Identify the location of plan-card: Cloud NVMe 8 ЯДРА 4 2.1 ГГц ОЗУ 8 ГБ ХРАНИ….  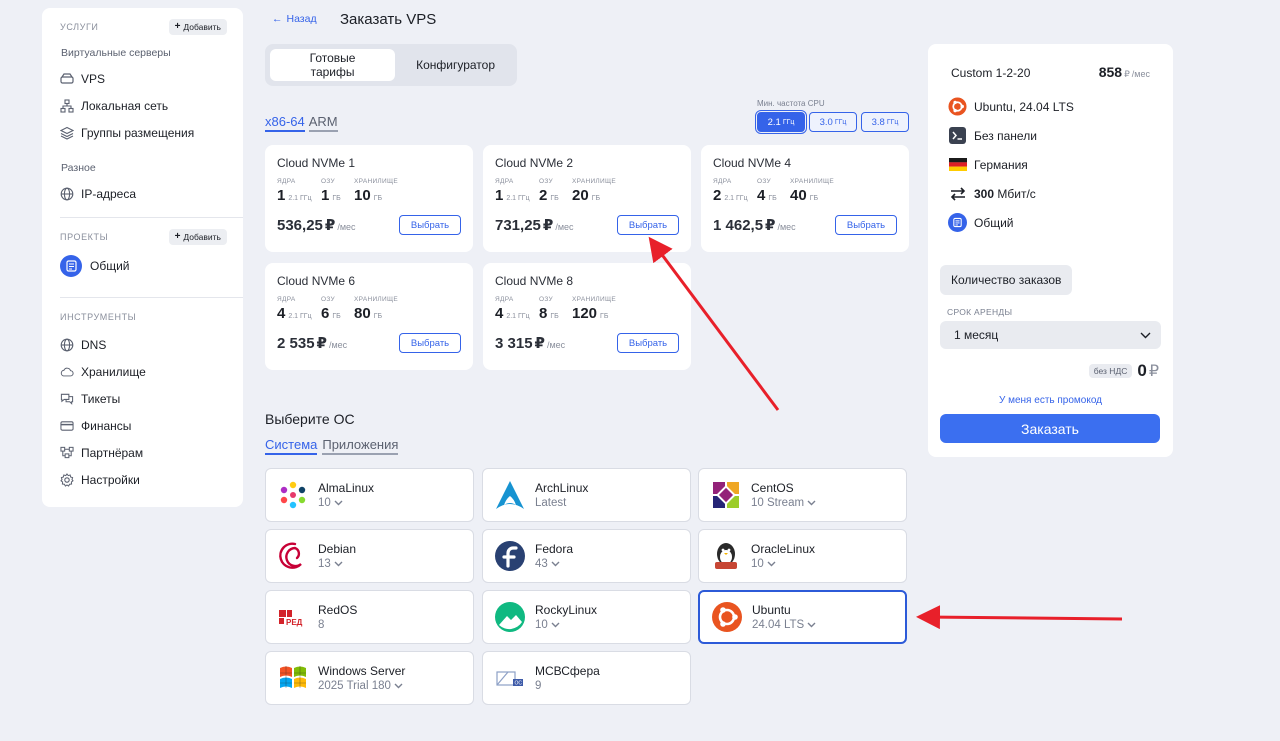
(587, 316).